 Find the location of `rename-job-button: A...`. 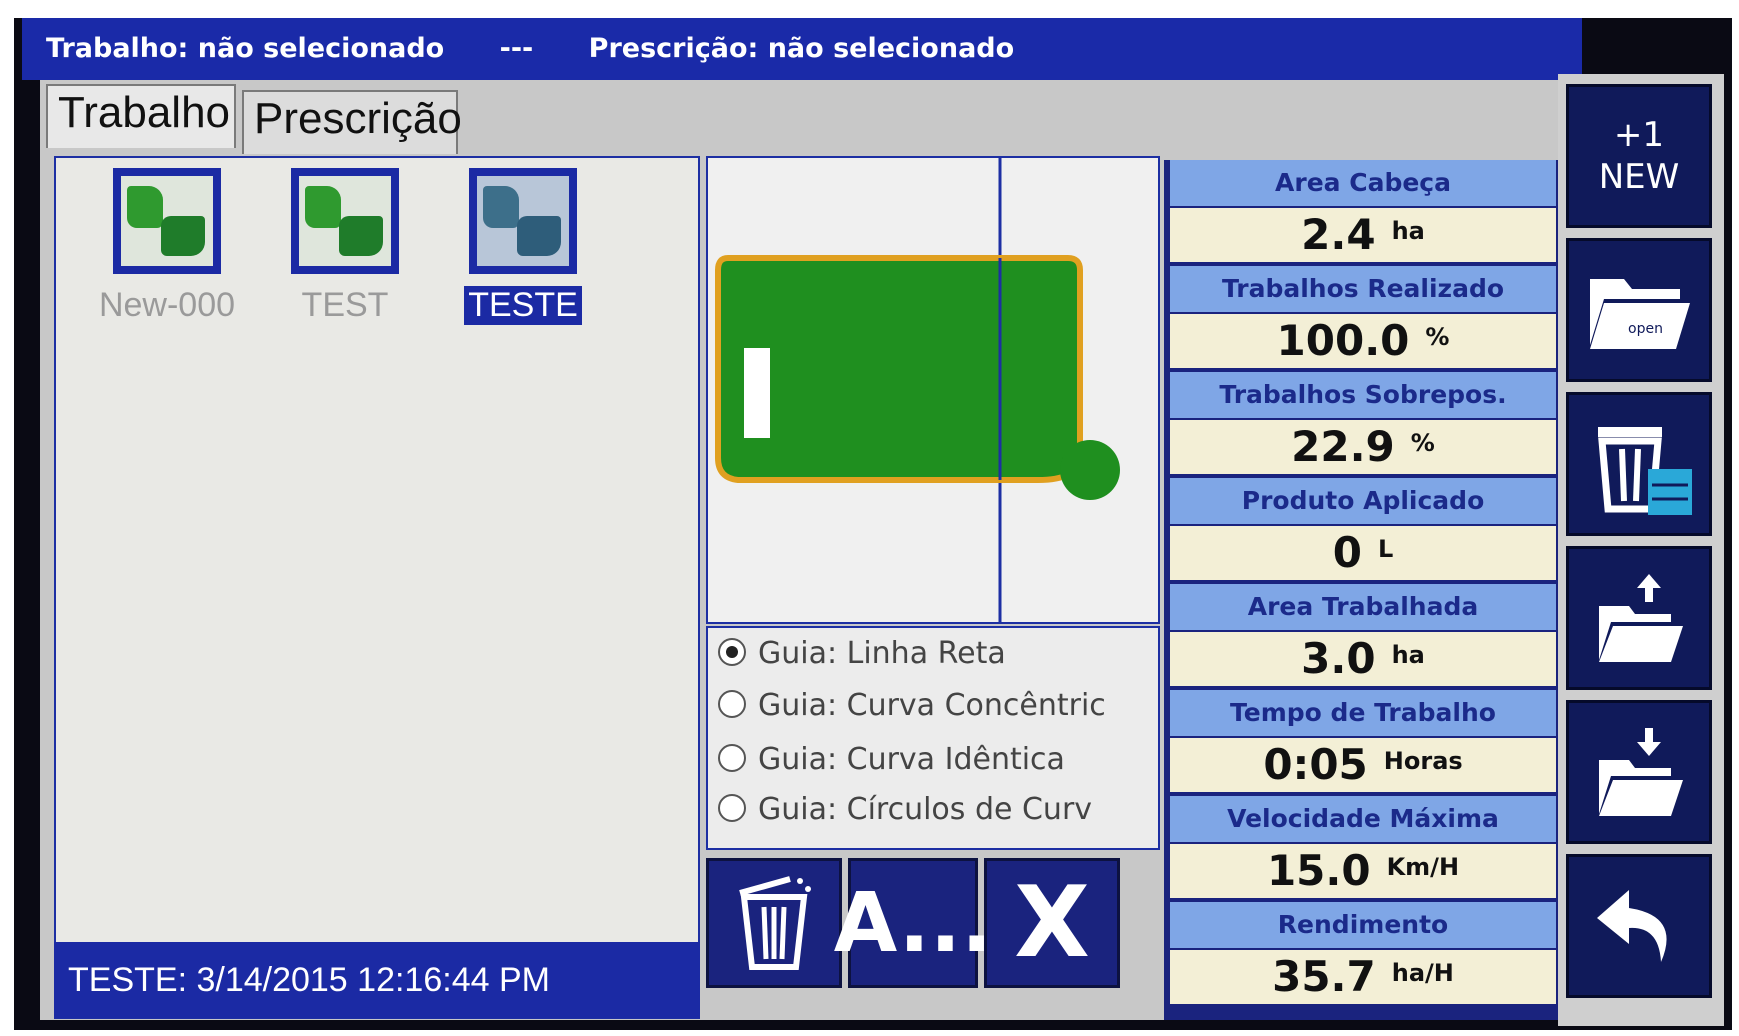

rename-job-button: A... is located at coordinates (913, 923).